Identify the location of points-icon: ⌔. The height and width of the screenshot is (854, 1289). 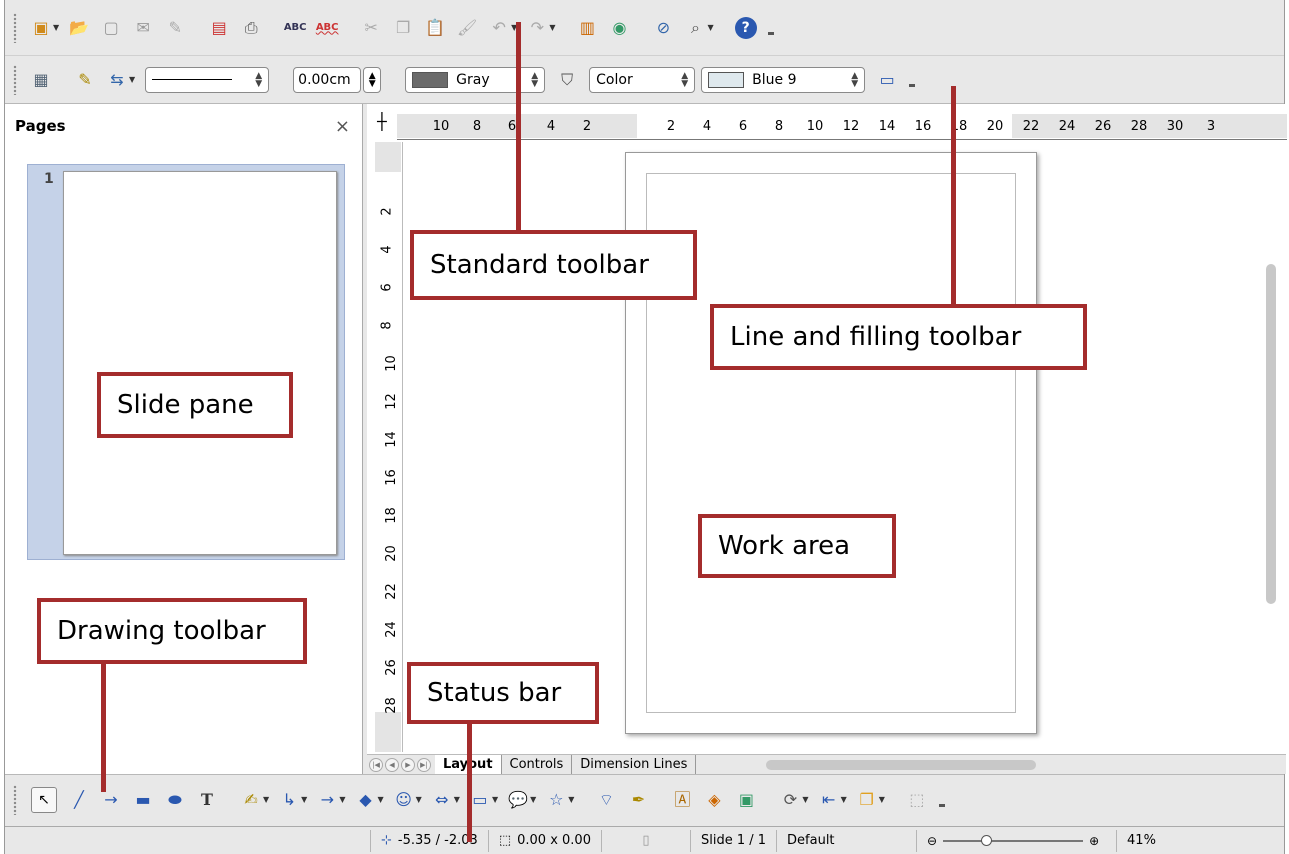
(606, 800).